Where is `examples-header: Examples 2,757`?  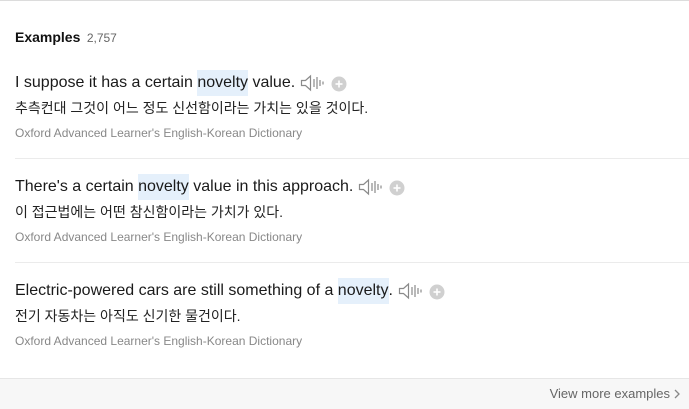
examples-header: Examples 2,757 is located at coordinates (66, 38).